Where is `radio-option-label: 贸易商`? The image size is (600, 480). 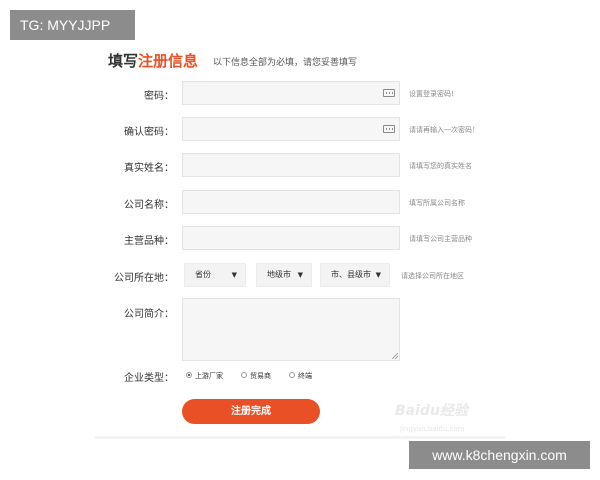 radio-option-label: 贸易商 is located at coordinates (260, 376).